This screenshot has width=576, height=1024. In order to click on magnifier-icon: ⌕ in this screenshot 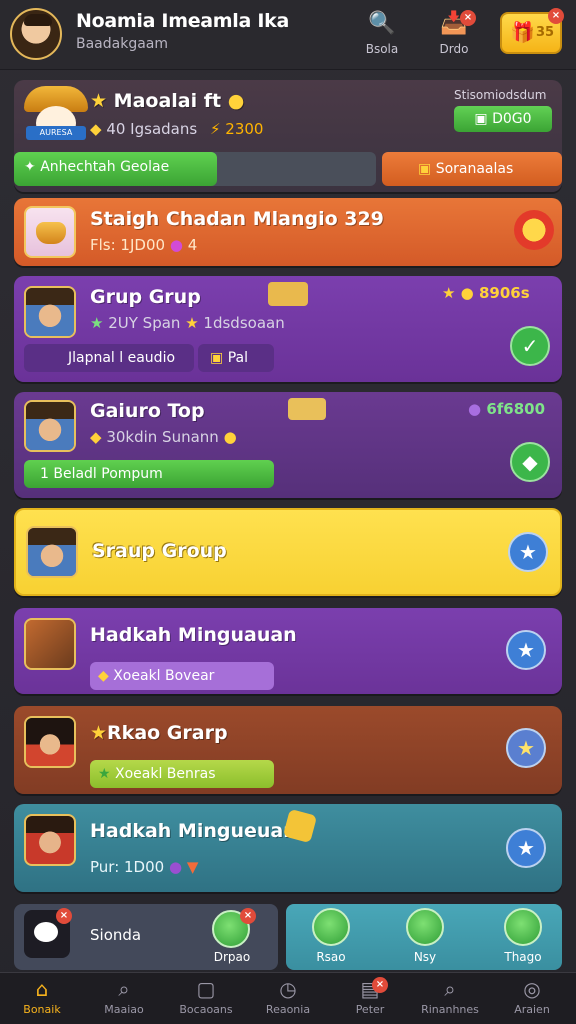, I will do `click(450, 989)`.